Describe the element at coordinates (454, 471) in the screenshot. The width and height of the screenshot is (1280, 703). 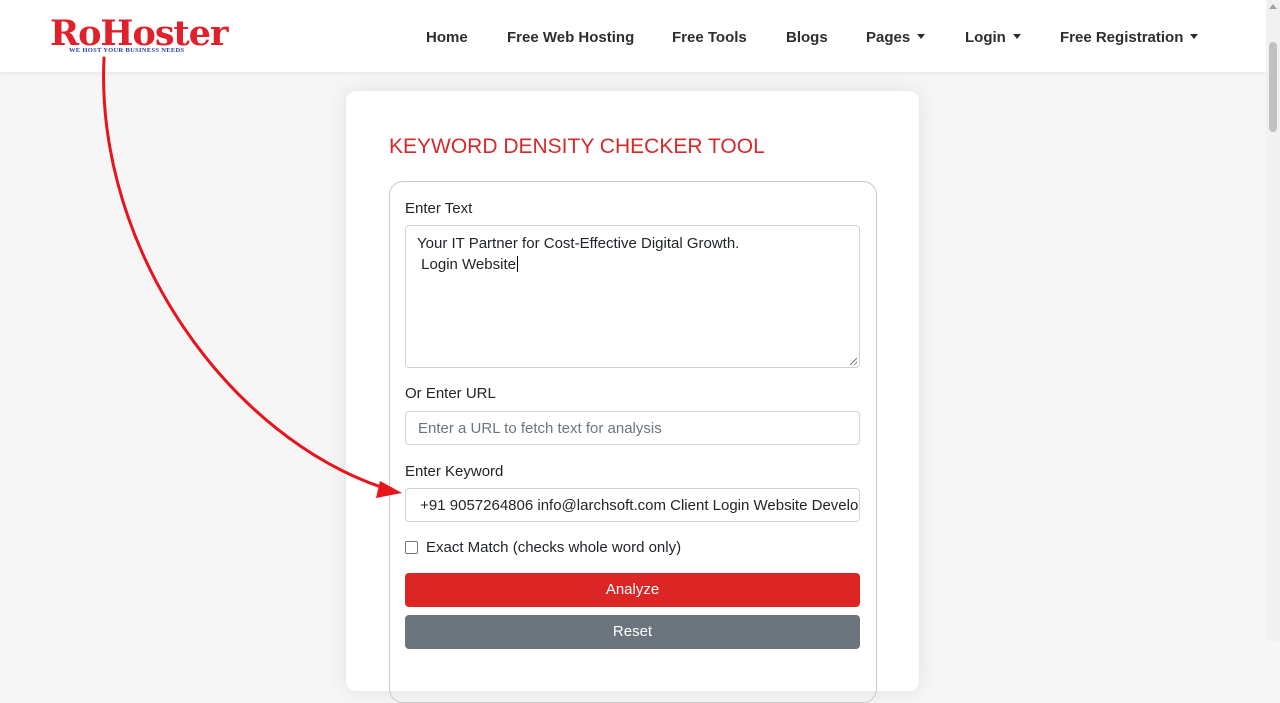
I see `keyword-label: Enter Keyword` at that location.